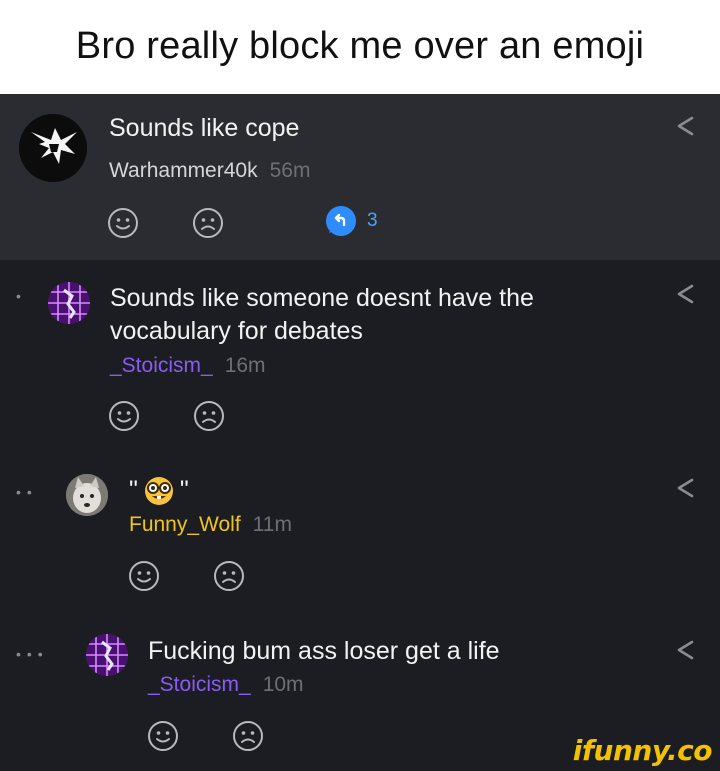 This screenshot has width=720, height=771. I want to click on thread-depth-indicator: ••, so click(27, 492).